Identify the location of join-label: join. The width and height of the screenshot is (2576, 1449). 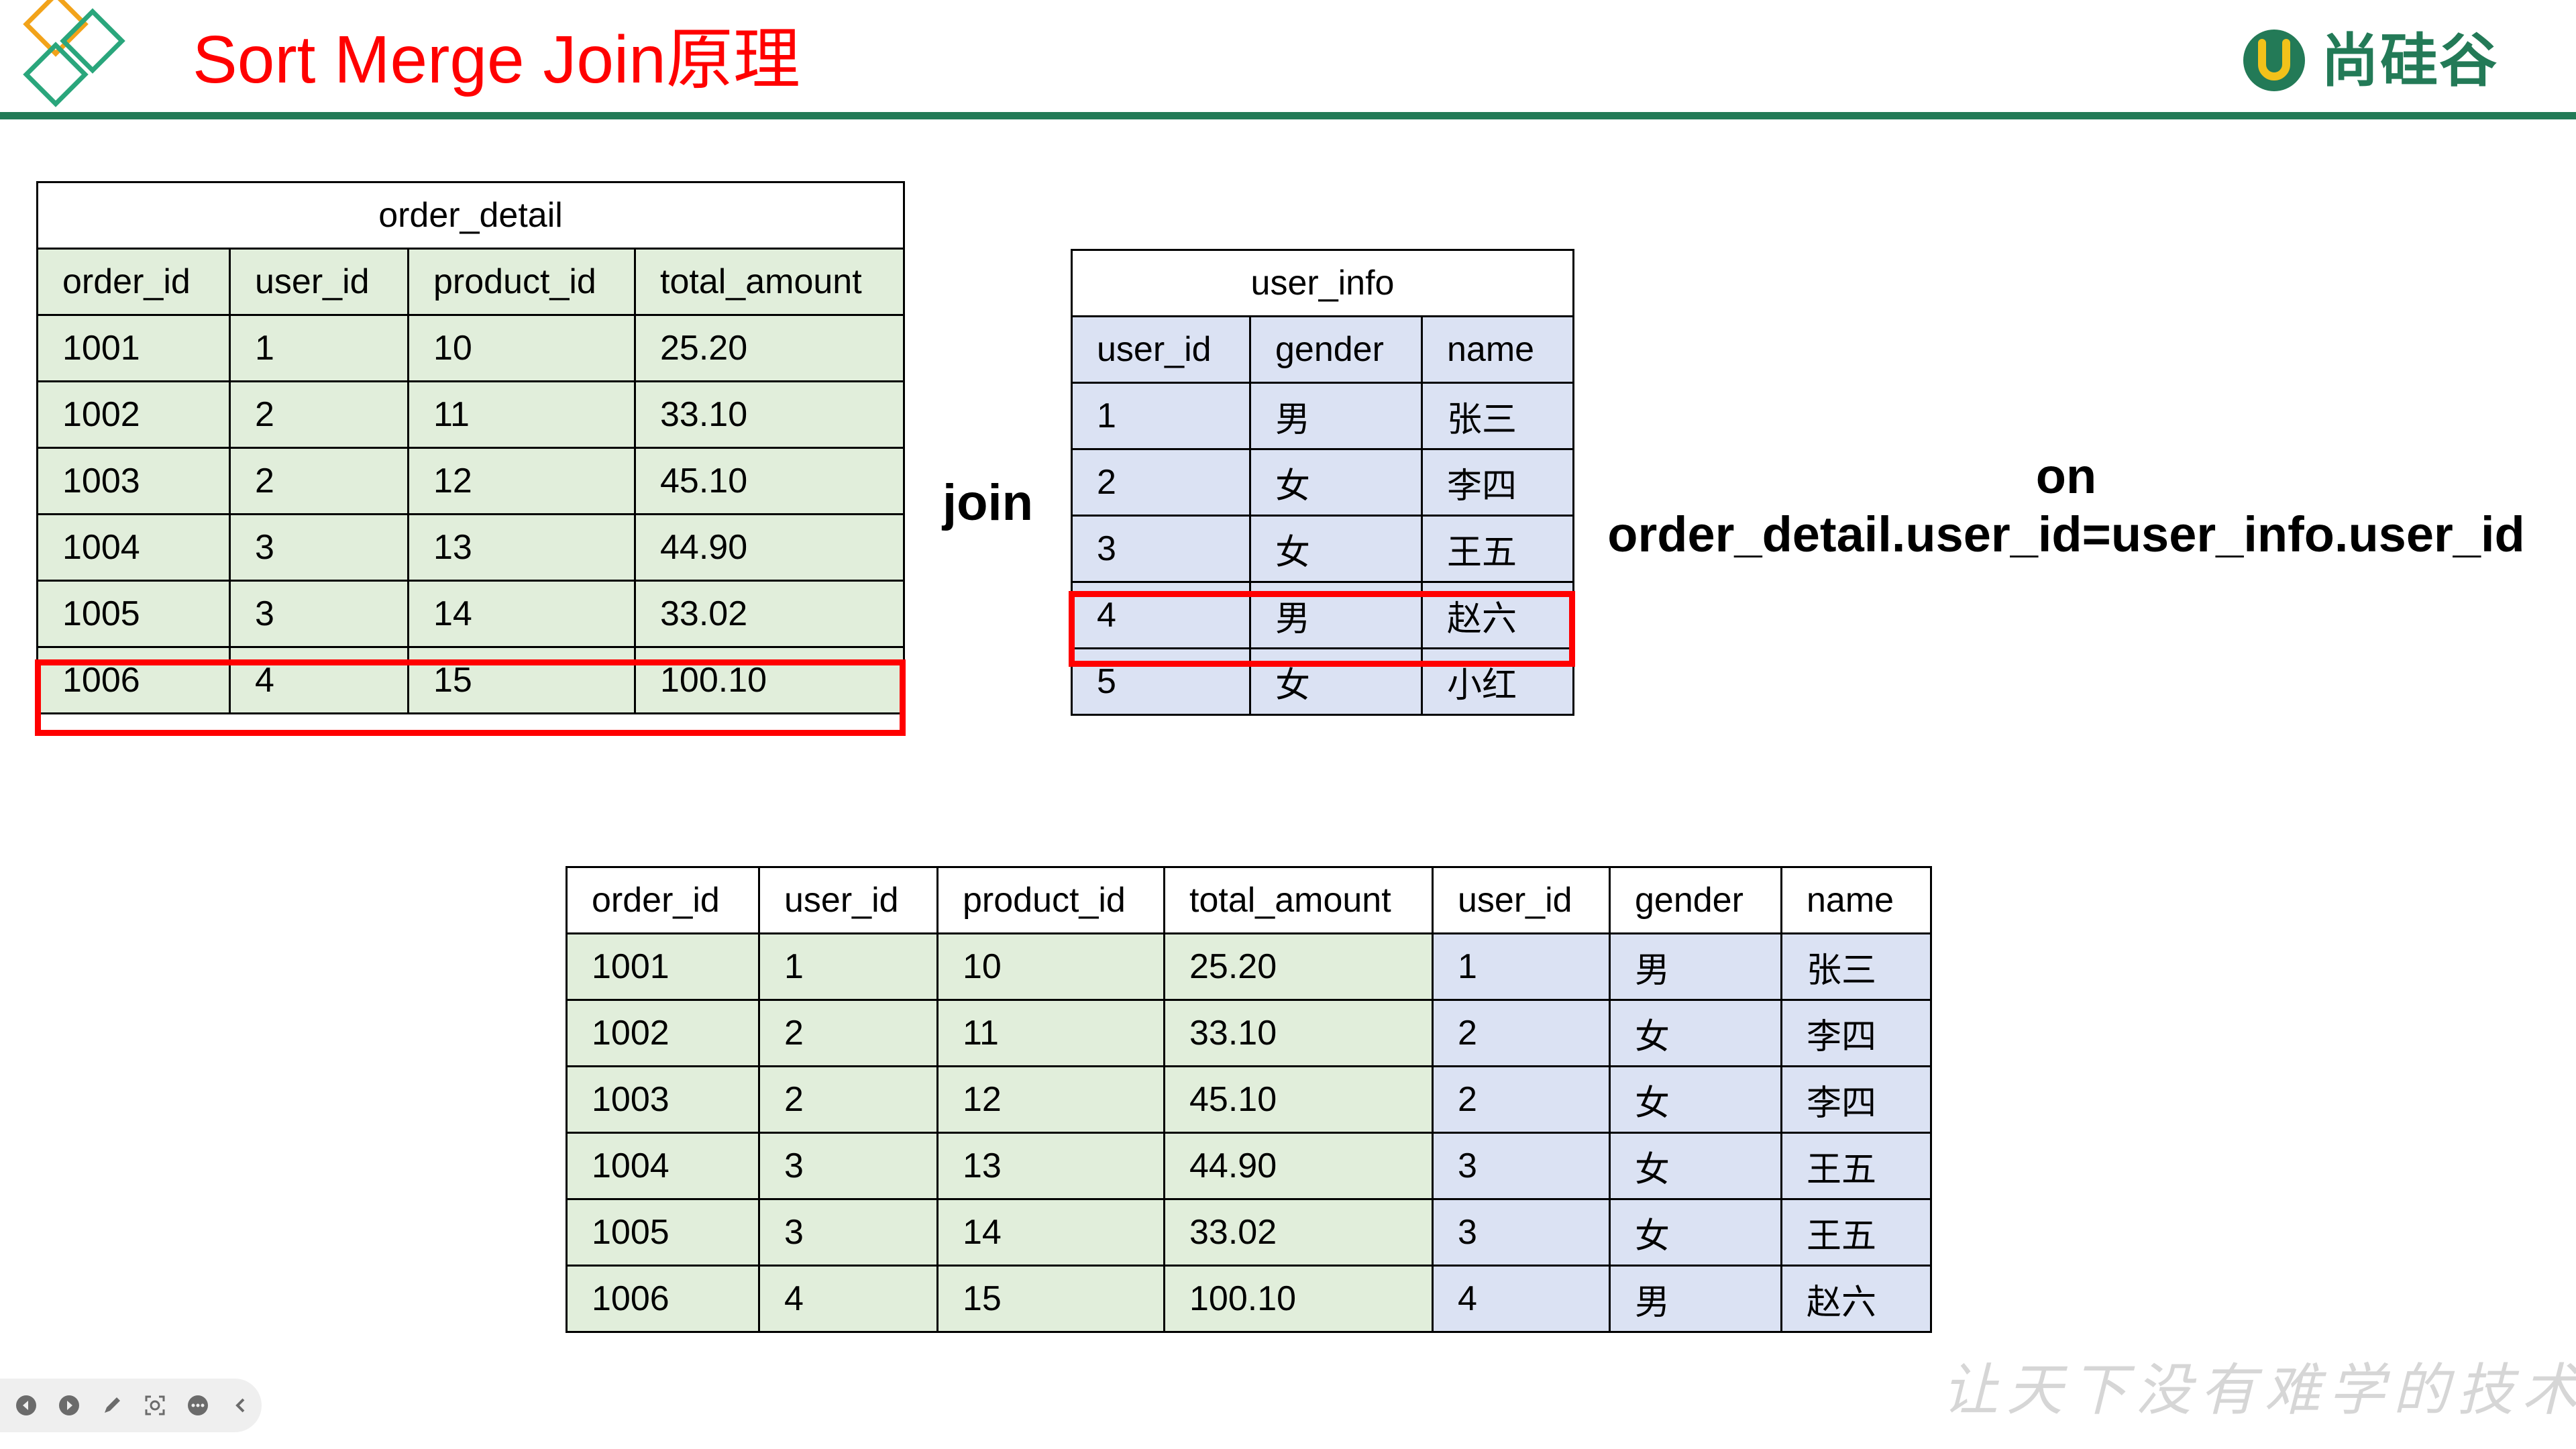
(988, 502).